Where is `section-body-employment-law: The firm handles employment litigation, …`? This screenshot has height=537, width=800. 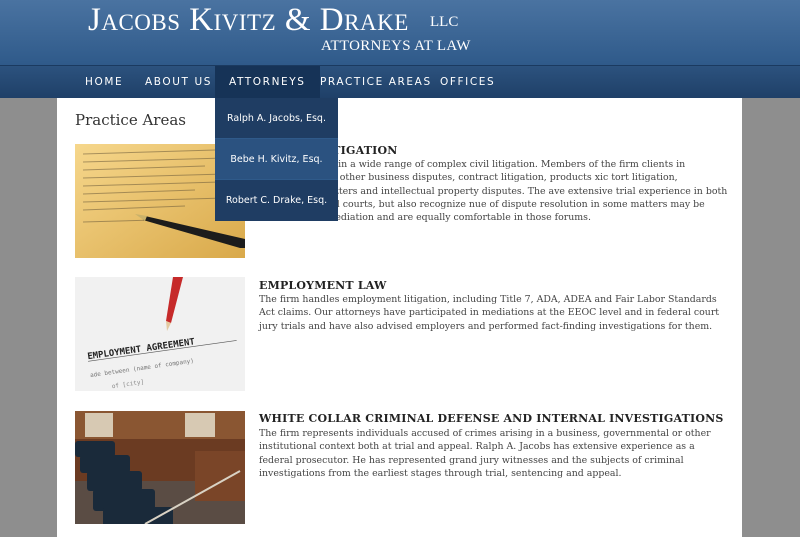 section-body-employment-law: The firm handles employment litigation, … is located at coordinates (489, 313).